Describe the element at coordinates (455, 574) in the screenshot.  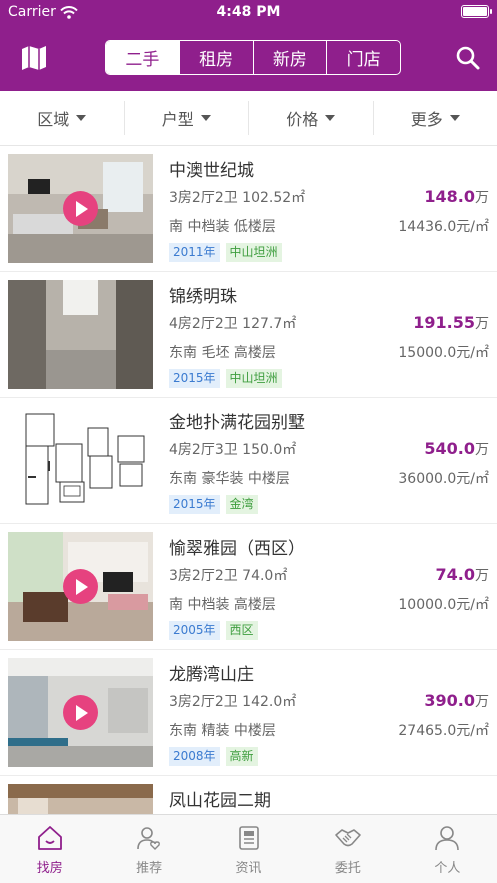
I see `price-value: 74.0` at that location.